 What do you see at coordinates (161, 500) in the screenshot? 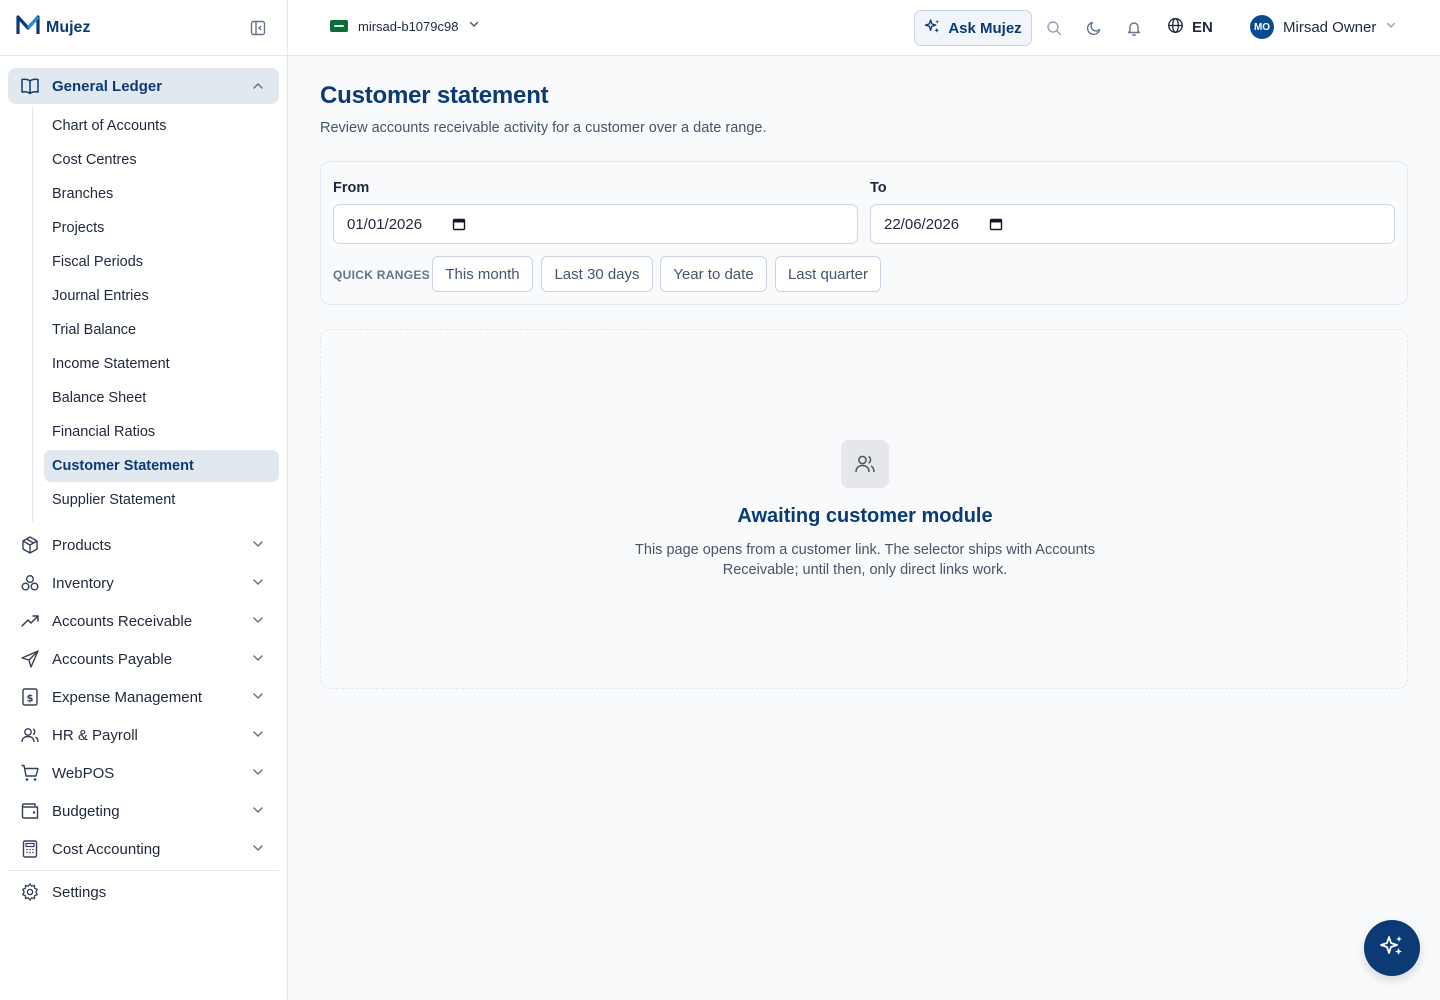
I see `sidebar-item-supplier-statement: Supplier Statement` at bounding box center [161, 500].